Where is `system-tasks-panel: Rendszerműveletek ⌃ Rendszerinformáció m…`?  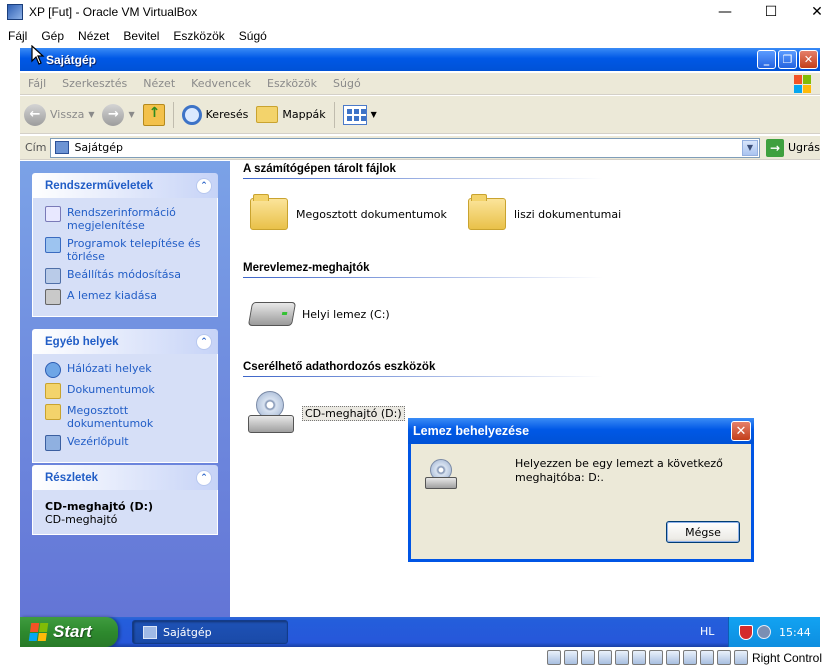
system-tasks-panel: Rendszerműveletek ⌃ Rendszerinformáció m… is located at coordinates (125, 245).